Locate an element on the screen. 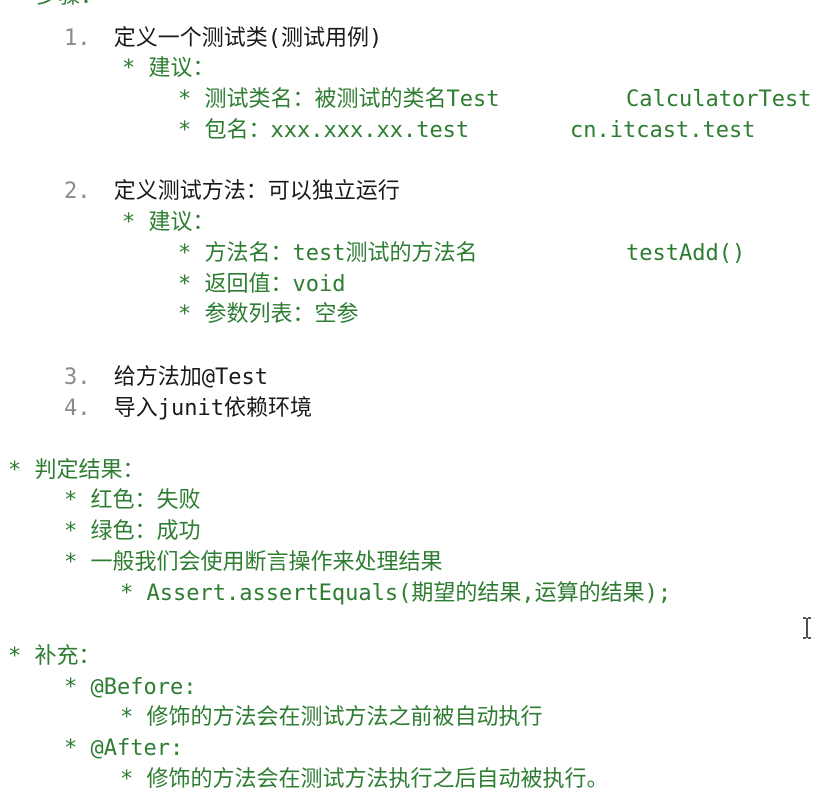 The width and height of the screenshot is (828, 800). step-text: 给方法加@Test is located at coordinates (190, 377).